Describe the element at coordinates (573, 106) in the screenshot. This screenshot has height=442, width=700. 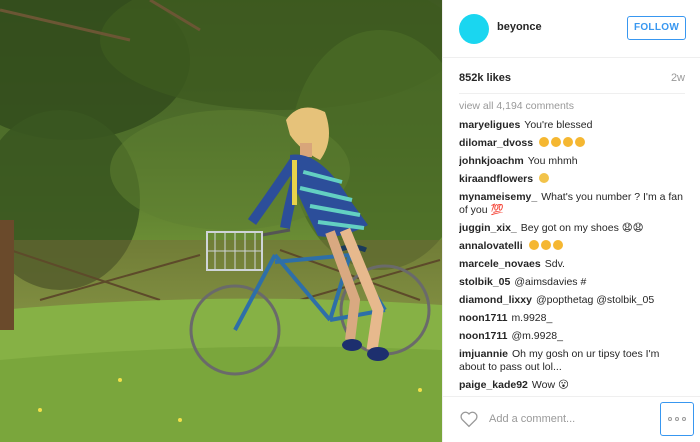
I see `view-all-comments-link: view all 4,194 comments` at that location.